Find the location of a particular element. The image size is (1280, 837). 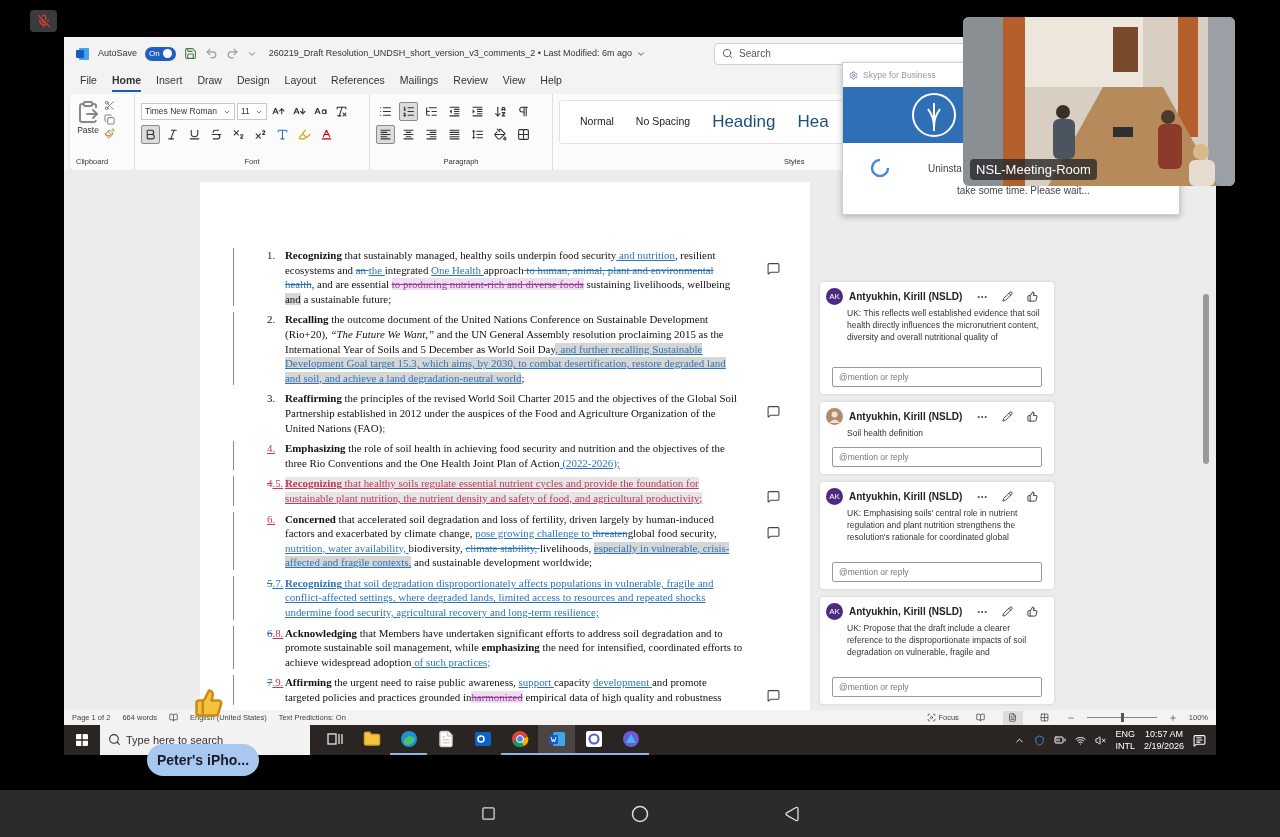

menu-tab: File is located at coordinates (88, 82).